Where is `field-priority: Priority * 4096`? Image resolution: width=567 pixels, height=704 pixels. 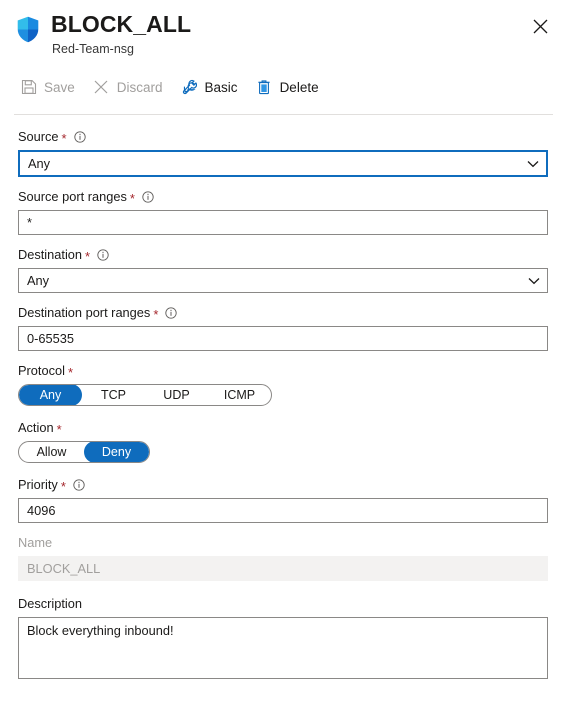 field-priority: Priority * 4096 is located at coordinates (283, 500).